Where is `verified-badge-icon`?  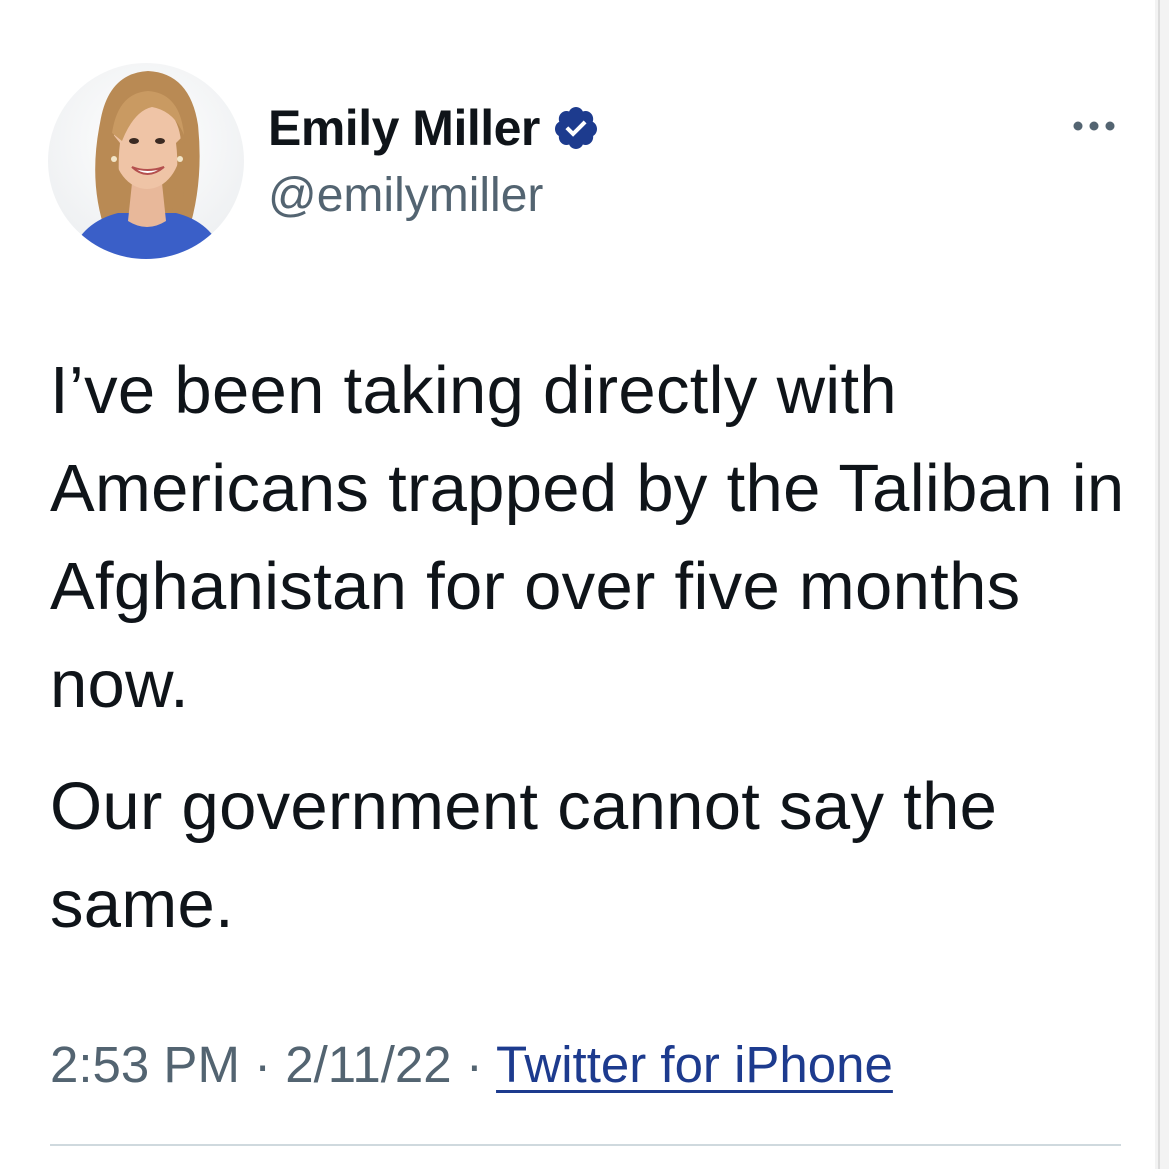
verified-badge-icon is located at coordinates (576, 128).